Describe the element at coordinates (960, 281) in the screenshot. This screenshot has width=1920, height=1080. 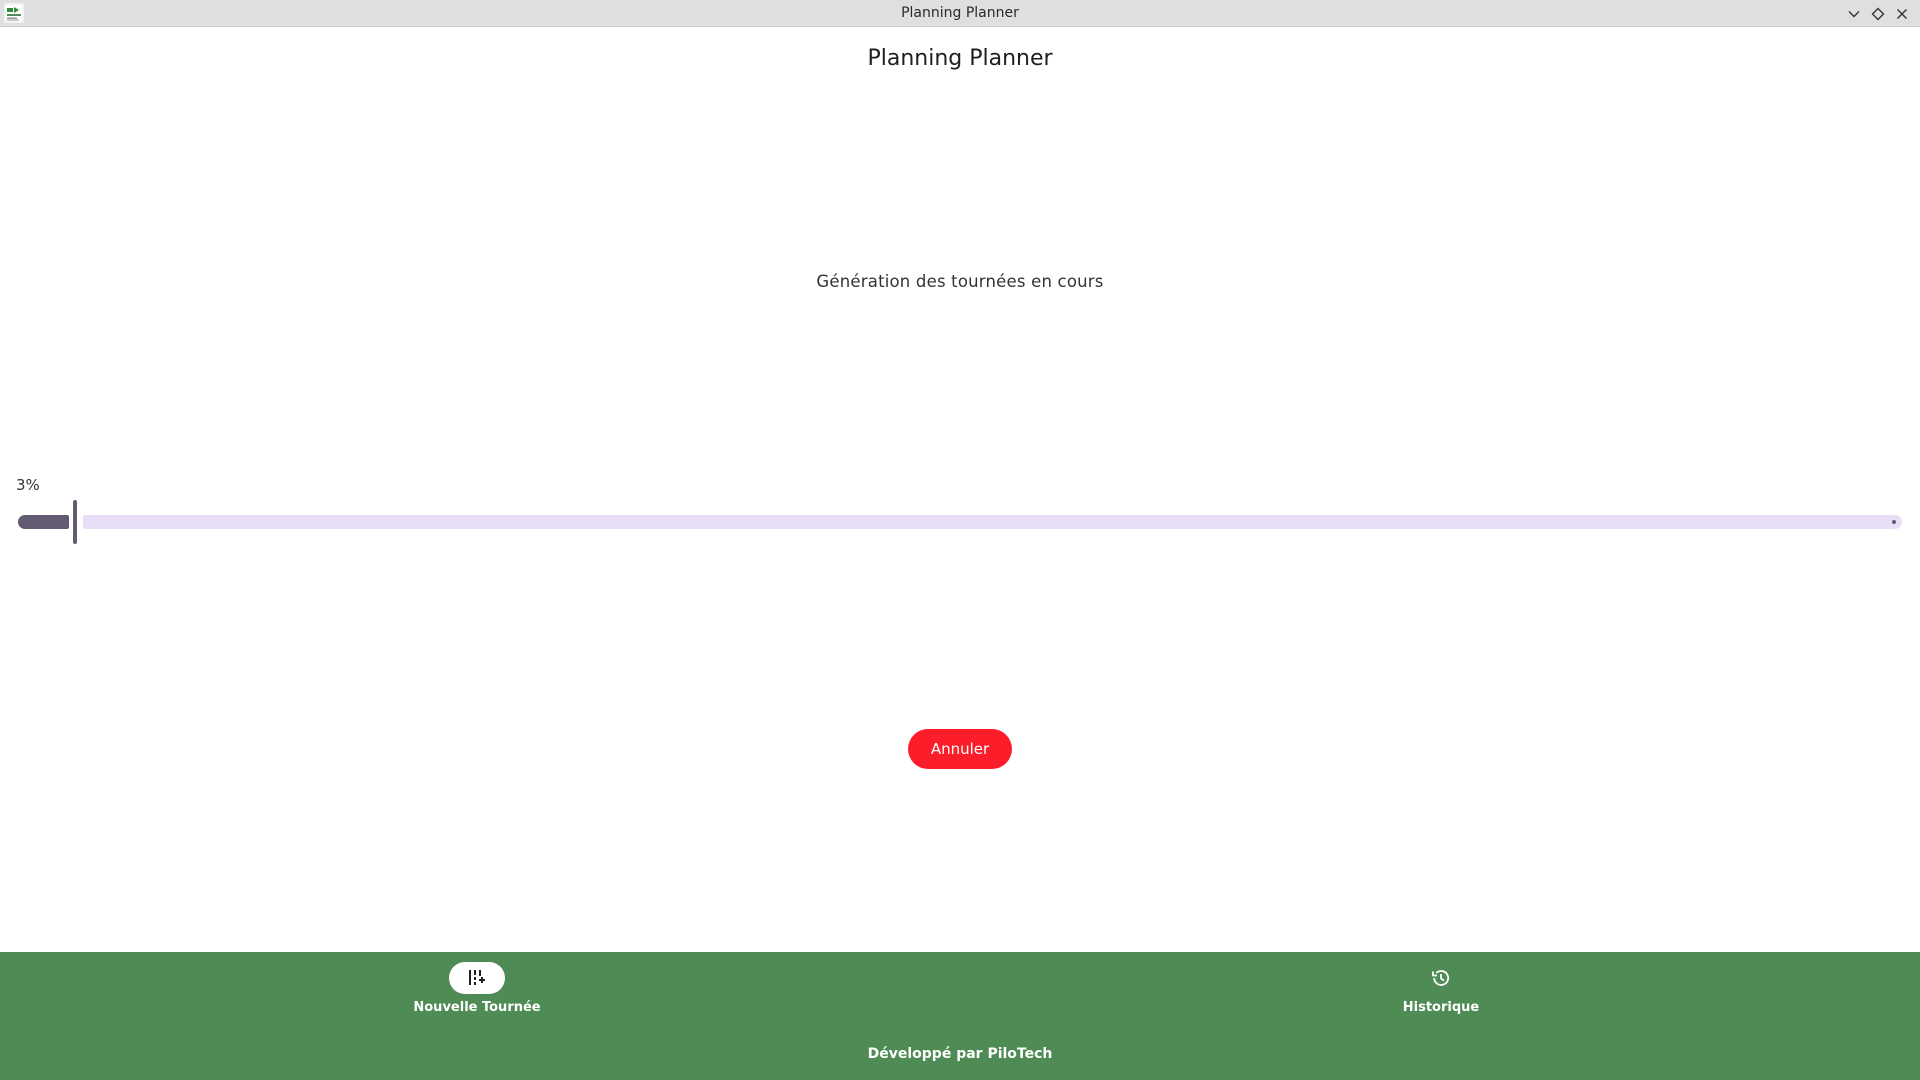
I see `generation-status-text: Génération des tournées en cours` at that location.